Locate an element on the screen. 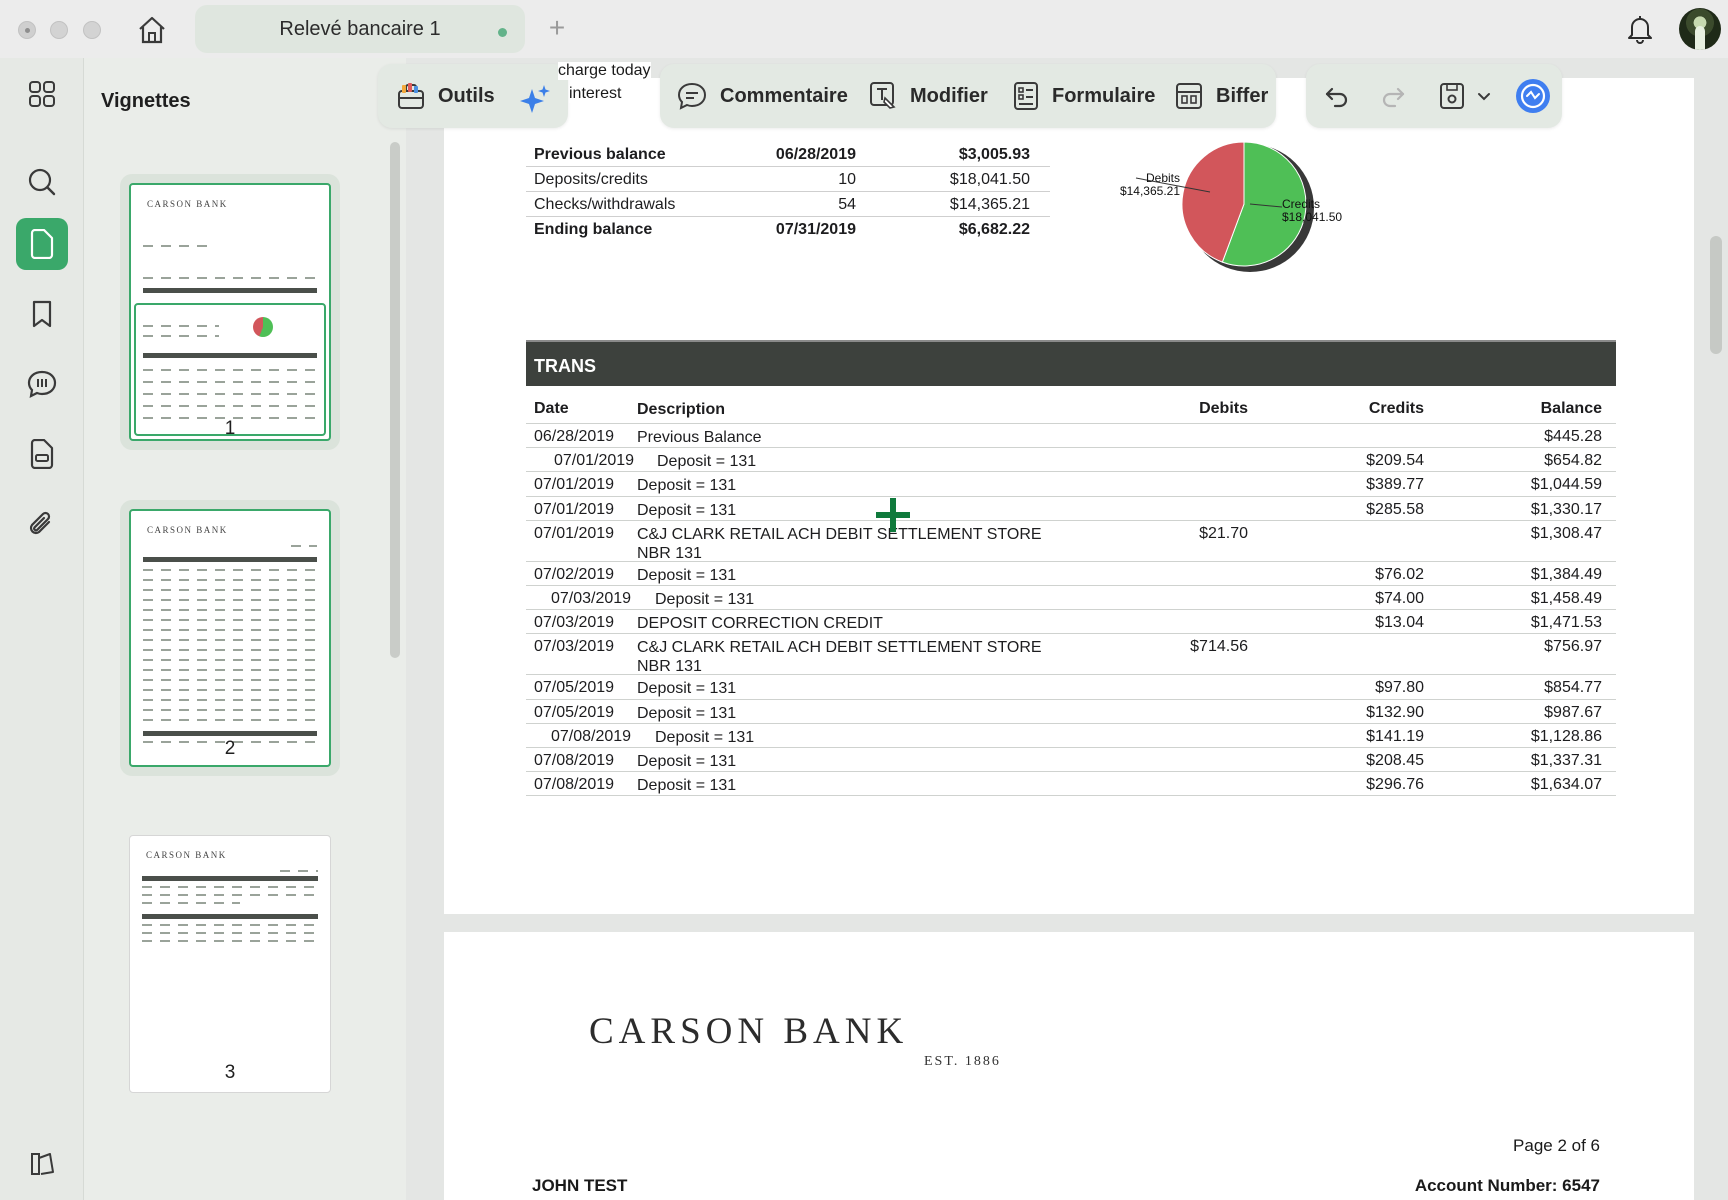 This screenshot has height=1200, width=1728. home-button is located at coordinates (152, 30).